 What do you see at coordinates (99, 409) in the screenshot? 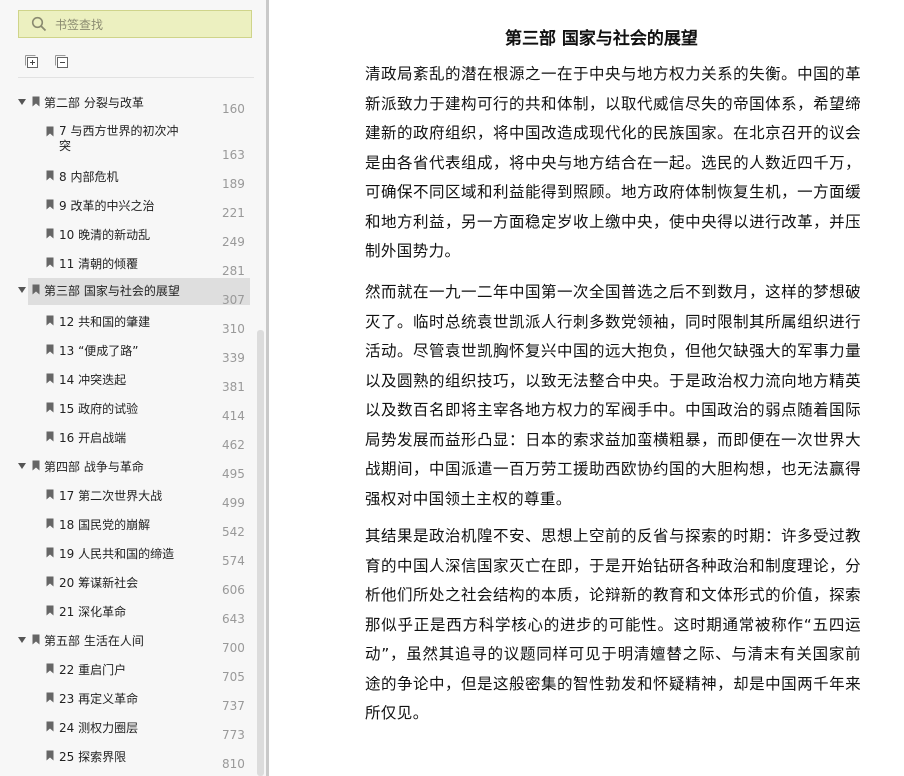
I see `bookmark-label: 15 政府的试验` at bounding box center [99, 409].